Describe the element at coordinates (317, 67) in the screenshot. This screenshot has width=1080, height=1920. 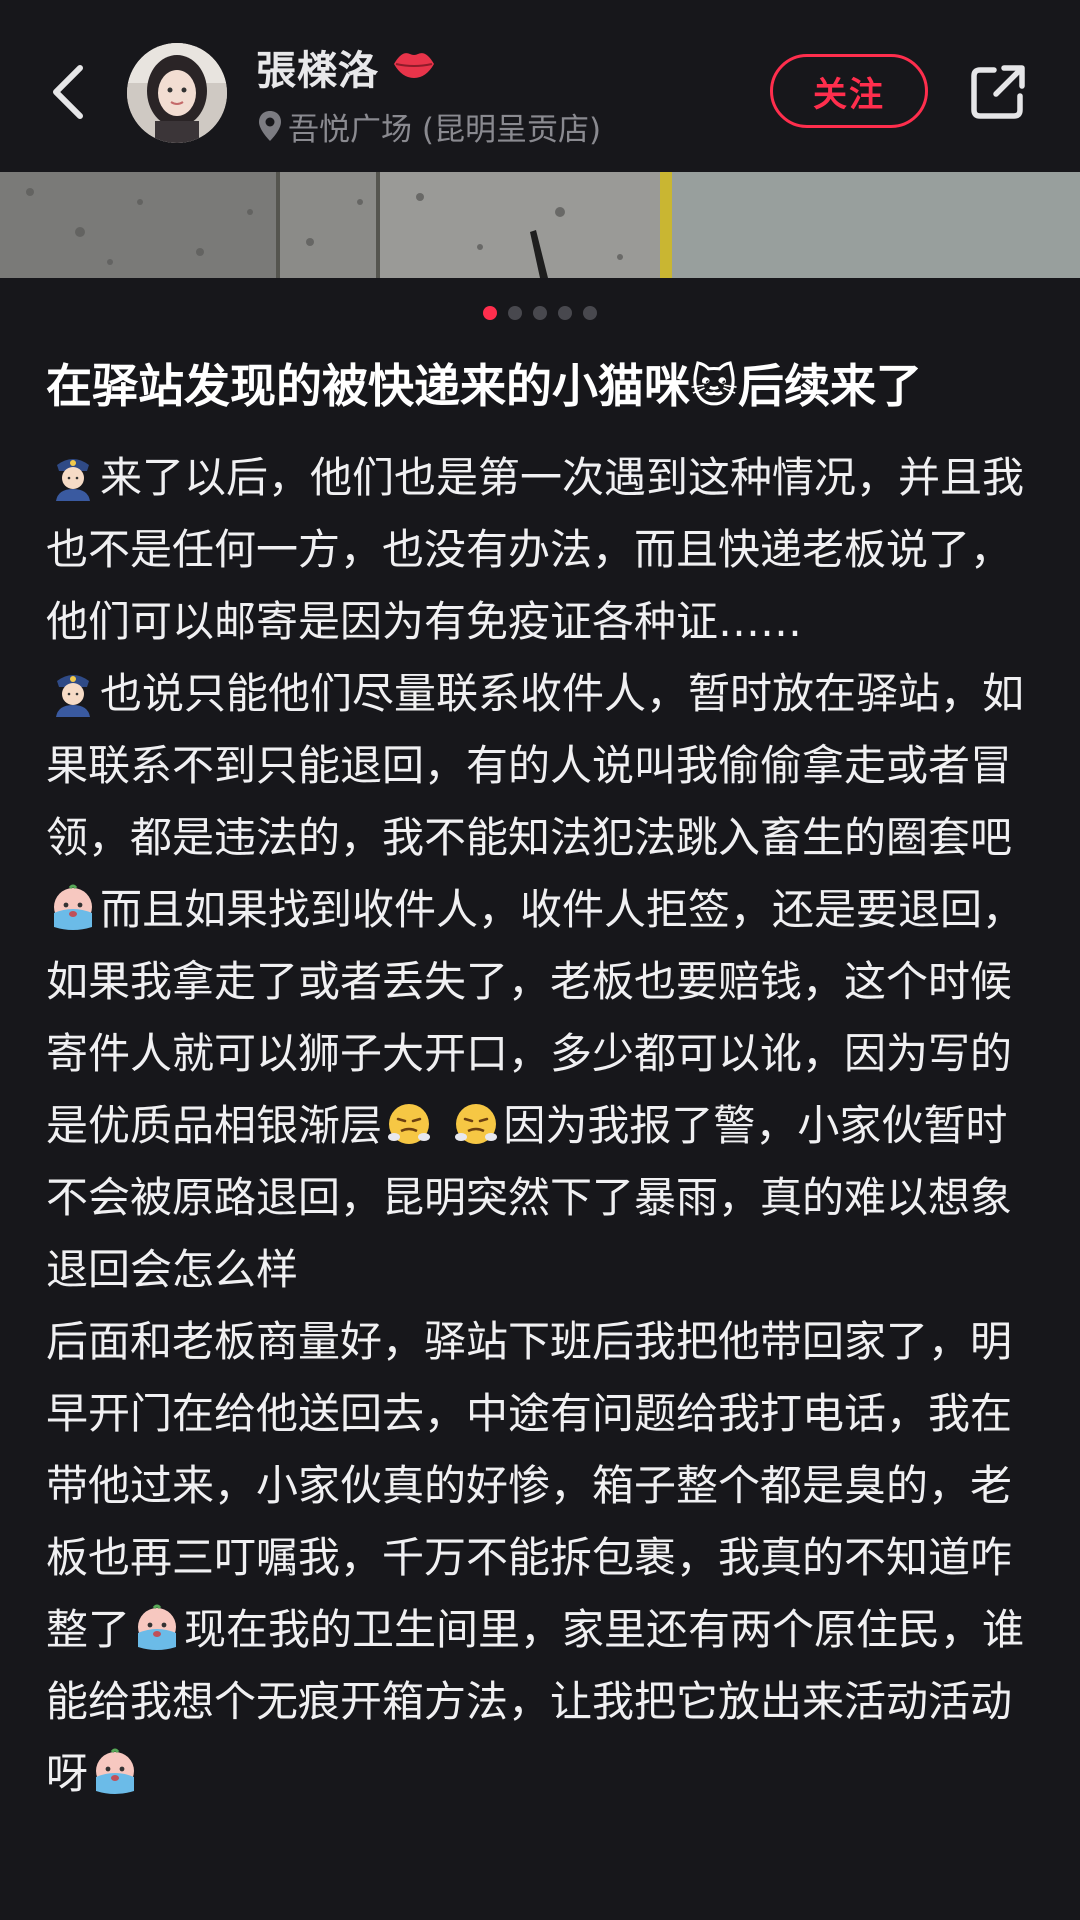
I see `author-name: 張檪洛` at that location.